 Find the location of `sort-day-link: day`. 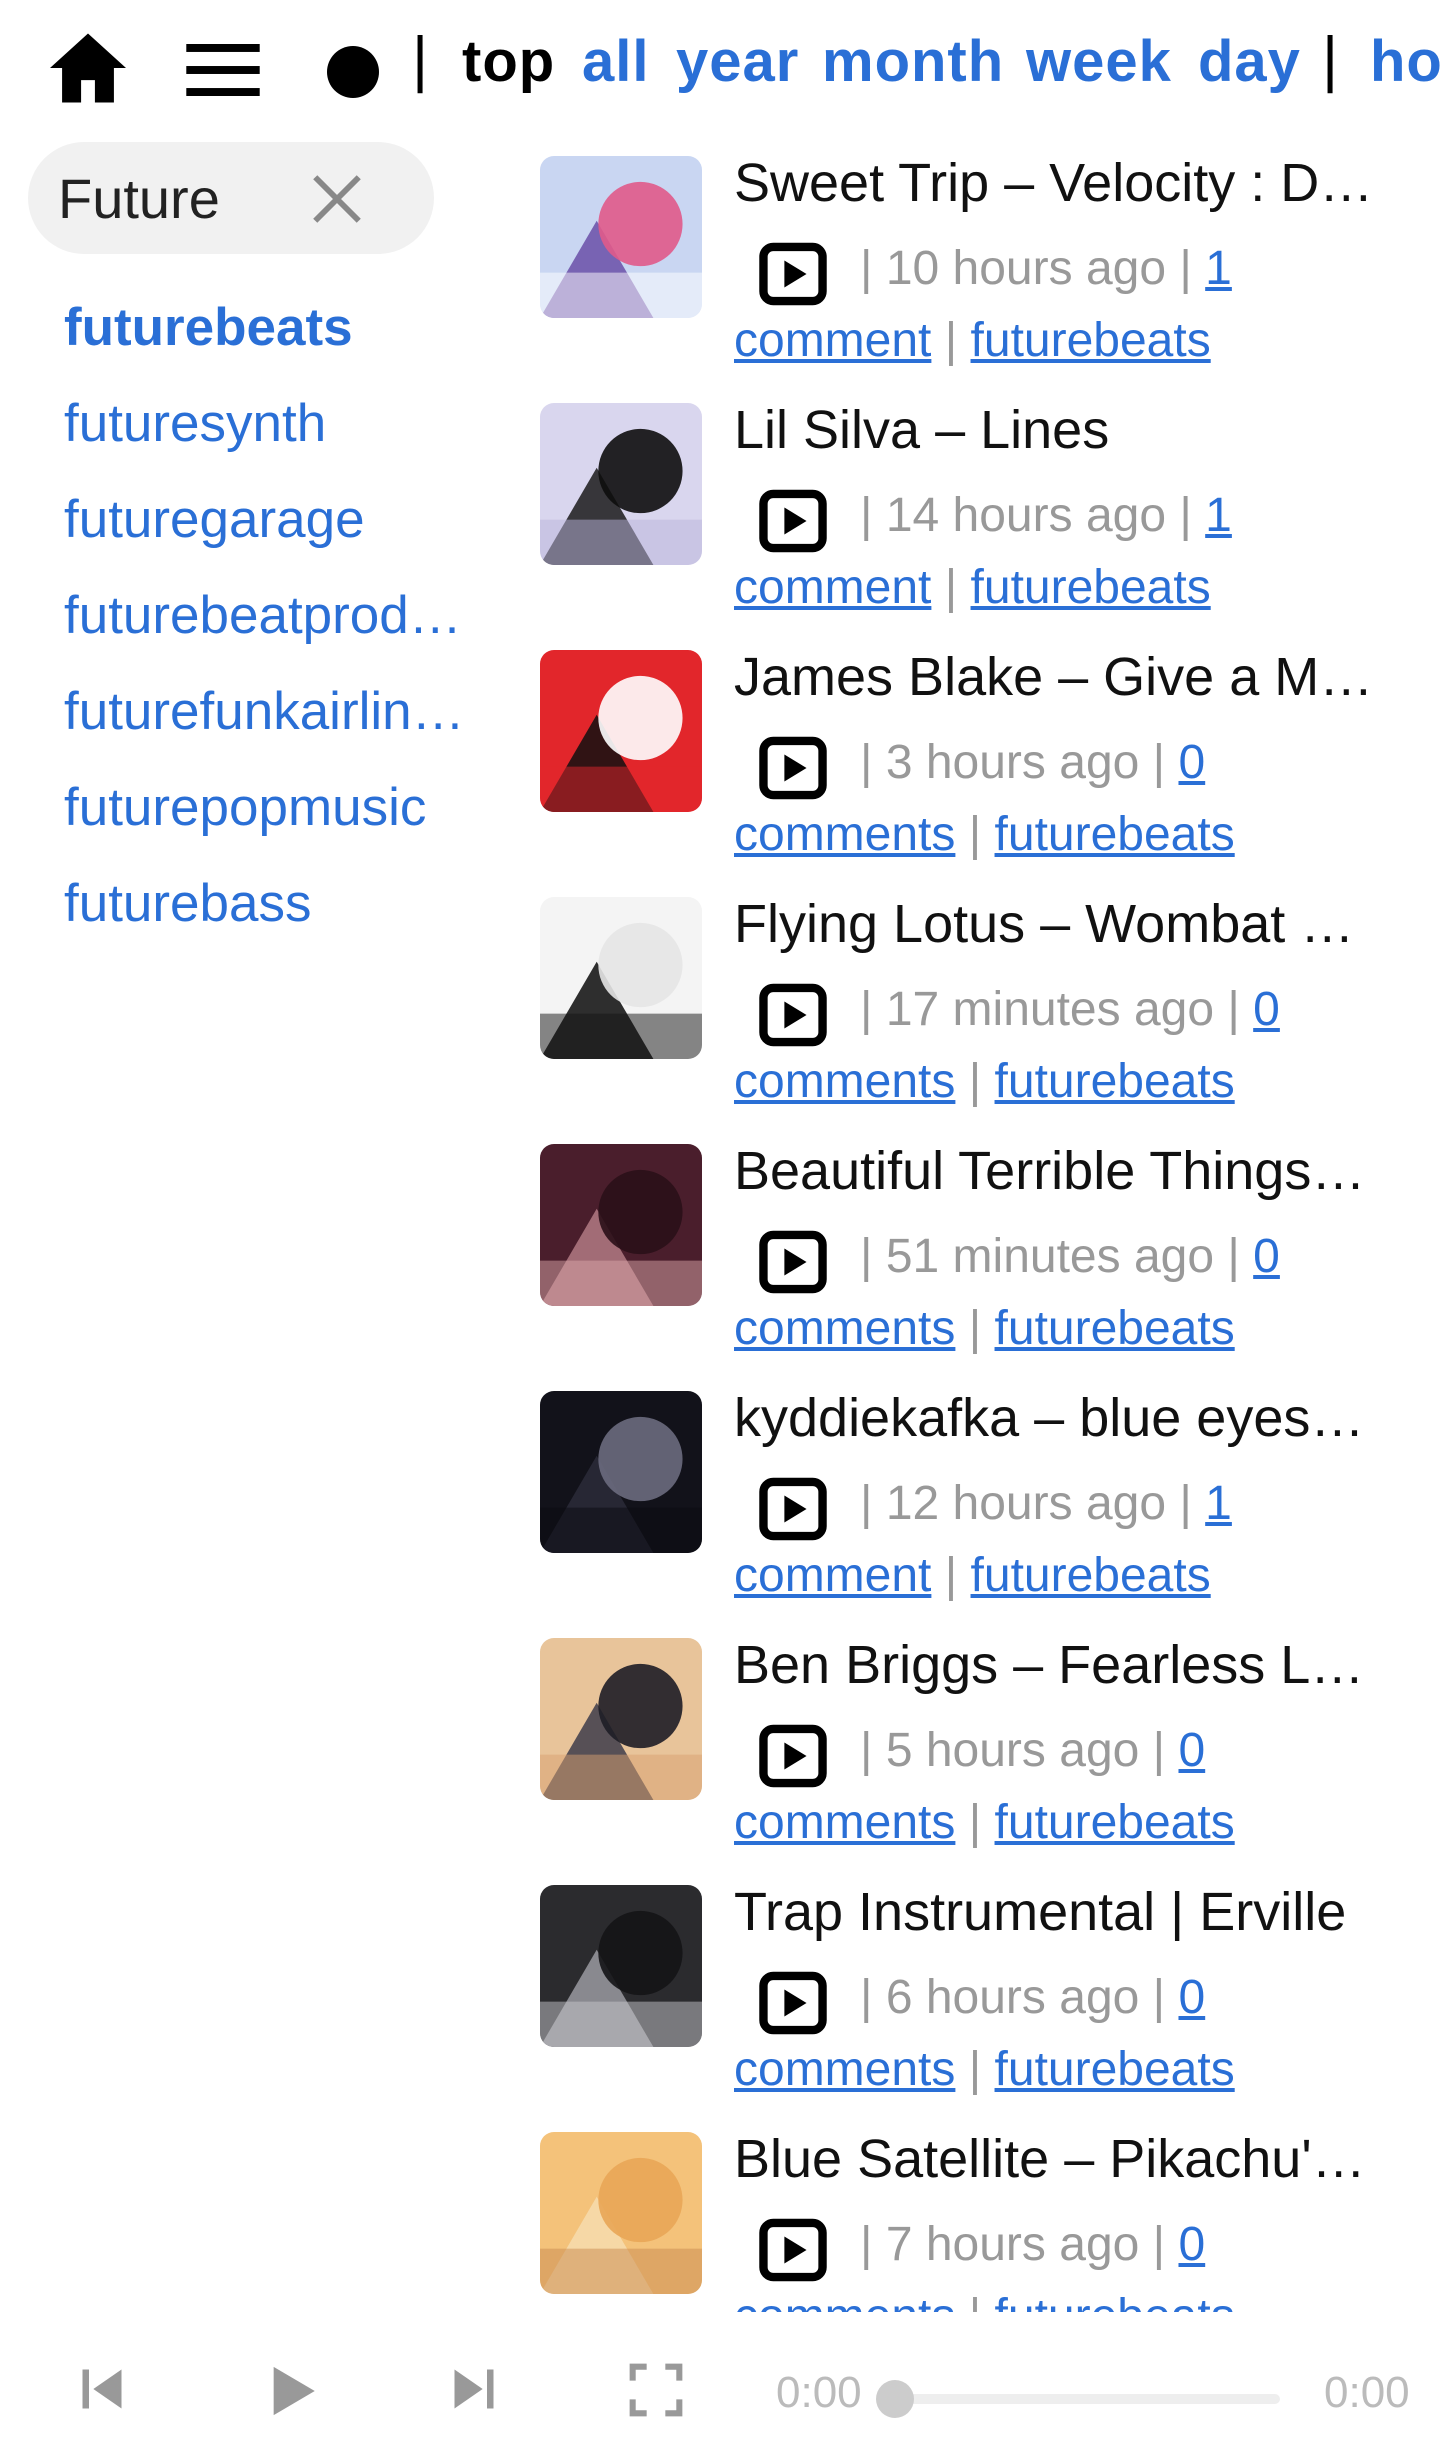

sort-day-link: day is located at coordinates (1249, 61).